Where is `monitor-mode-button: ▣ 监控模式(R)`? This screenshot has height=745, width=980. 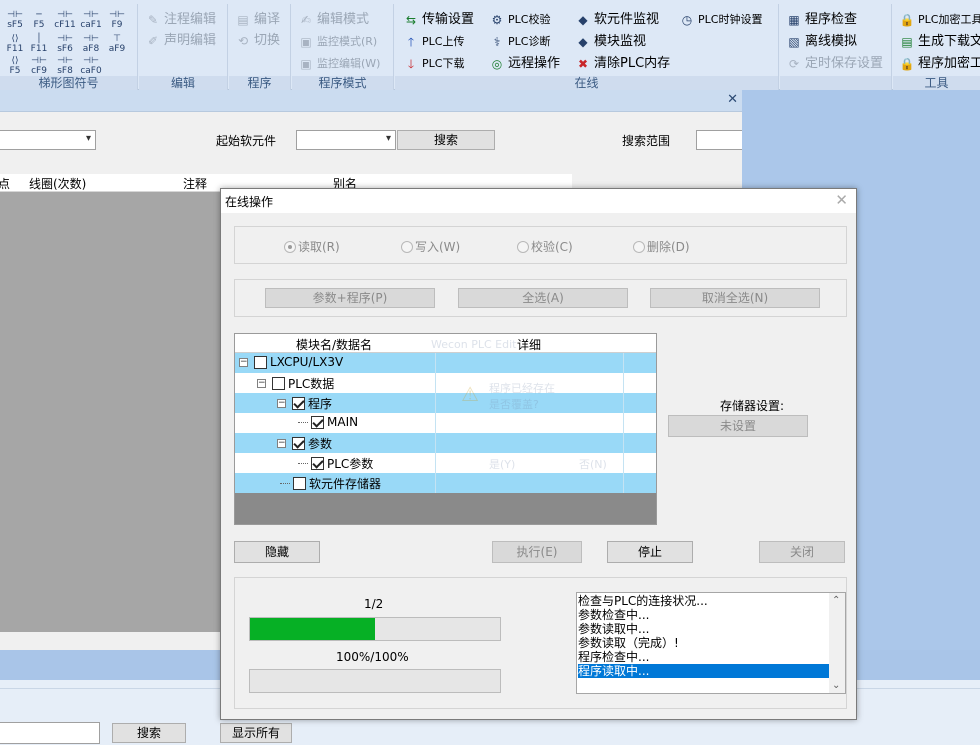 monitor-mode-button: ▣ 监控模式(R) is located at coordinates (337, 42).